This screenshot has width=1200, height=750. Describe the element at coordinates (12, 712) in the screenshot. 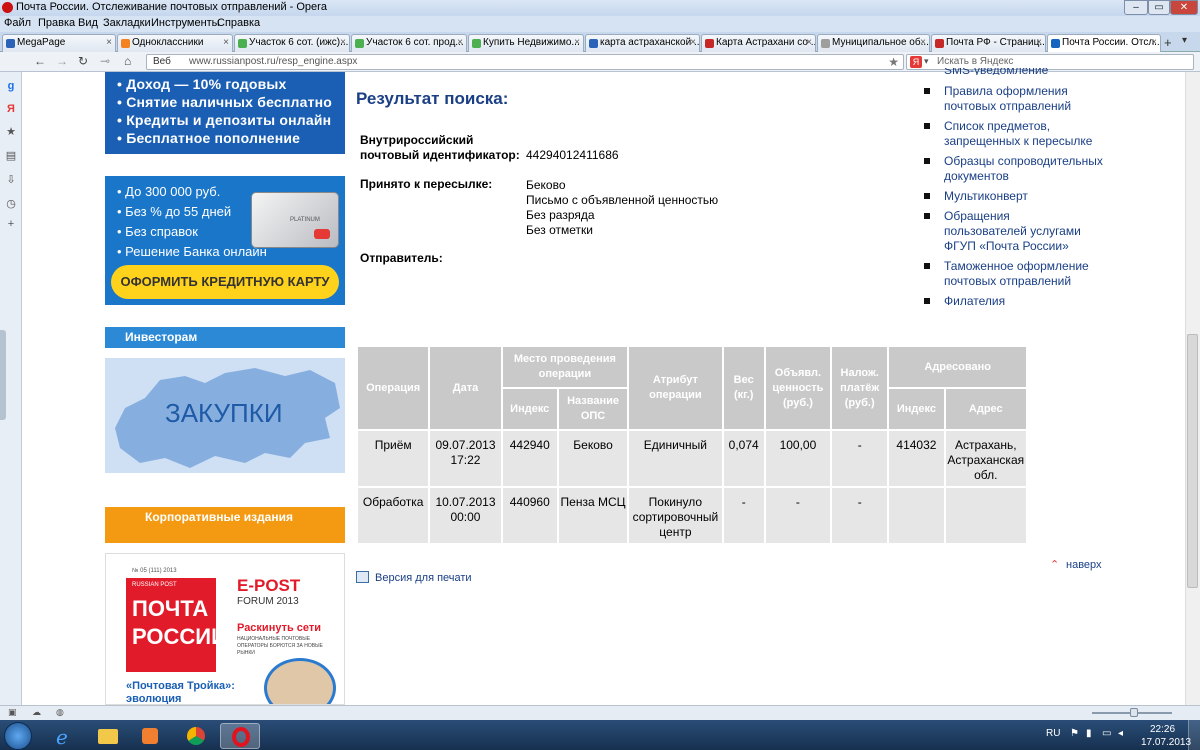

I see `panel-toggle-icon: ▣` at that location.